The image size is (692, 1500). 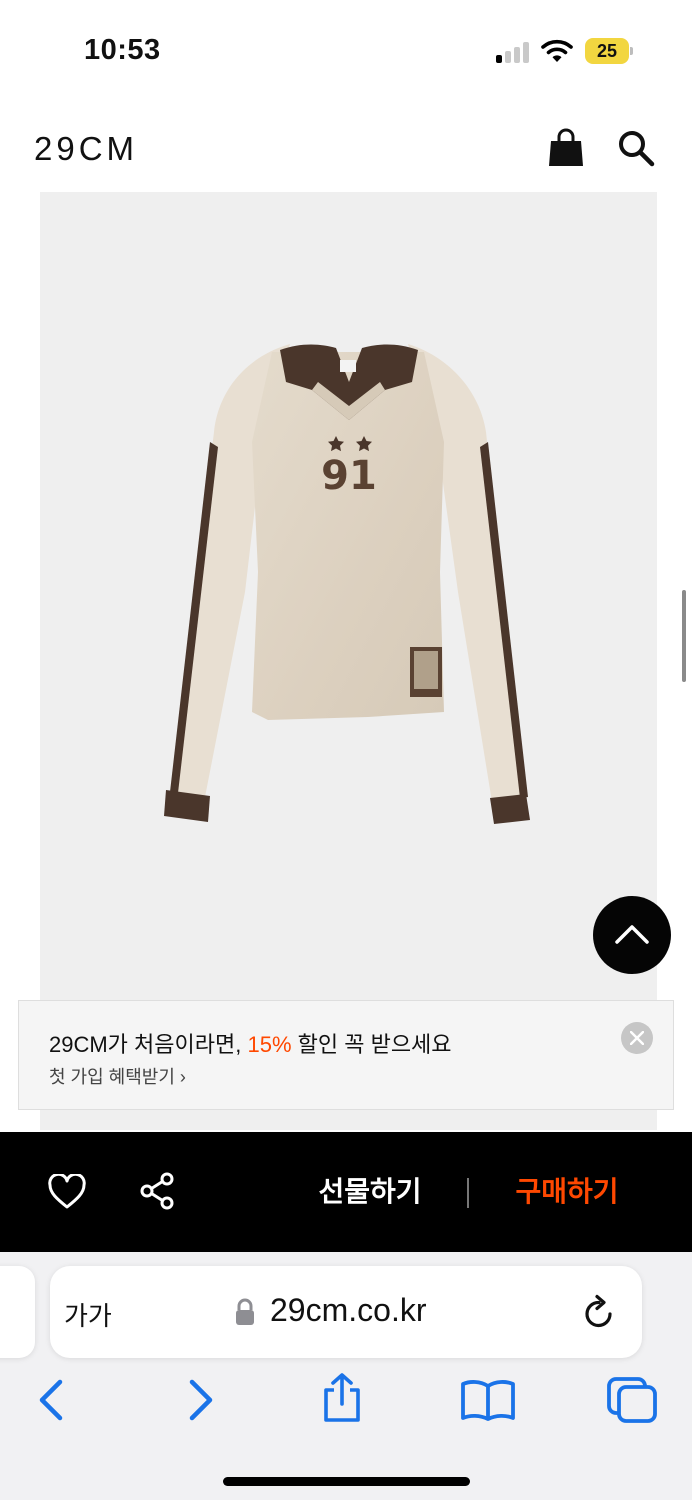 I want to click on scroll-to-top-button, so click(x=632, y=935).